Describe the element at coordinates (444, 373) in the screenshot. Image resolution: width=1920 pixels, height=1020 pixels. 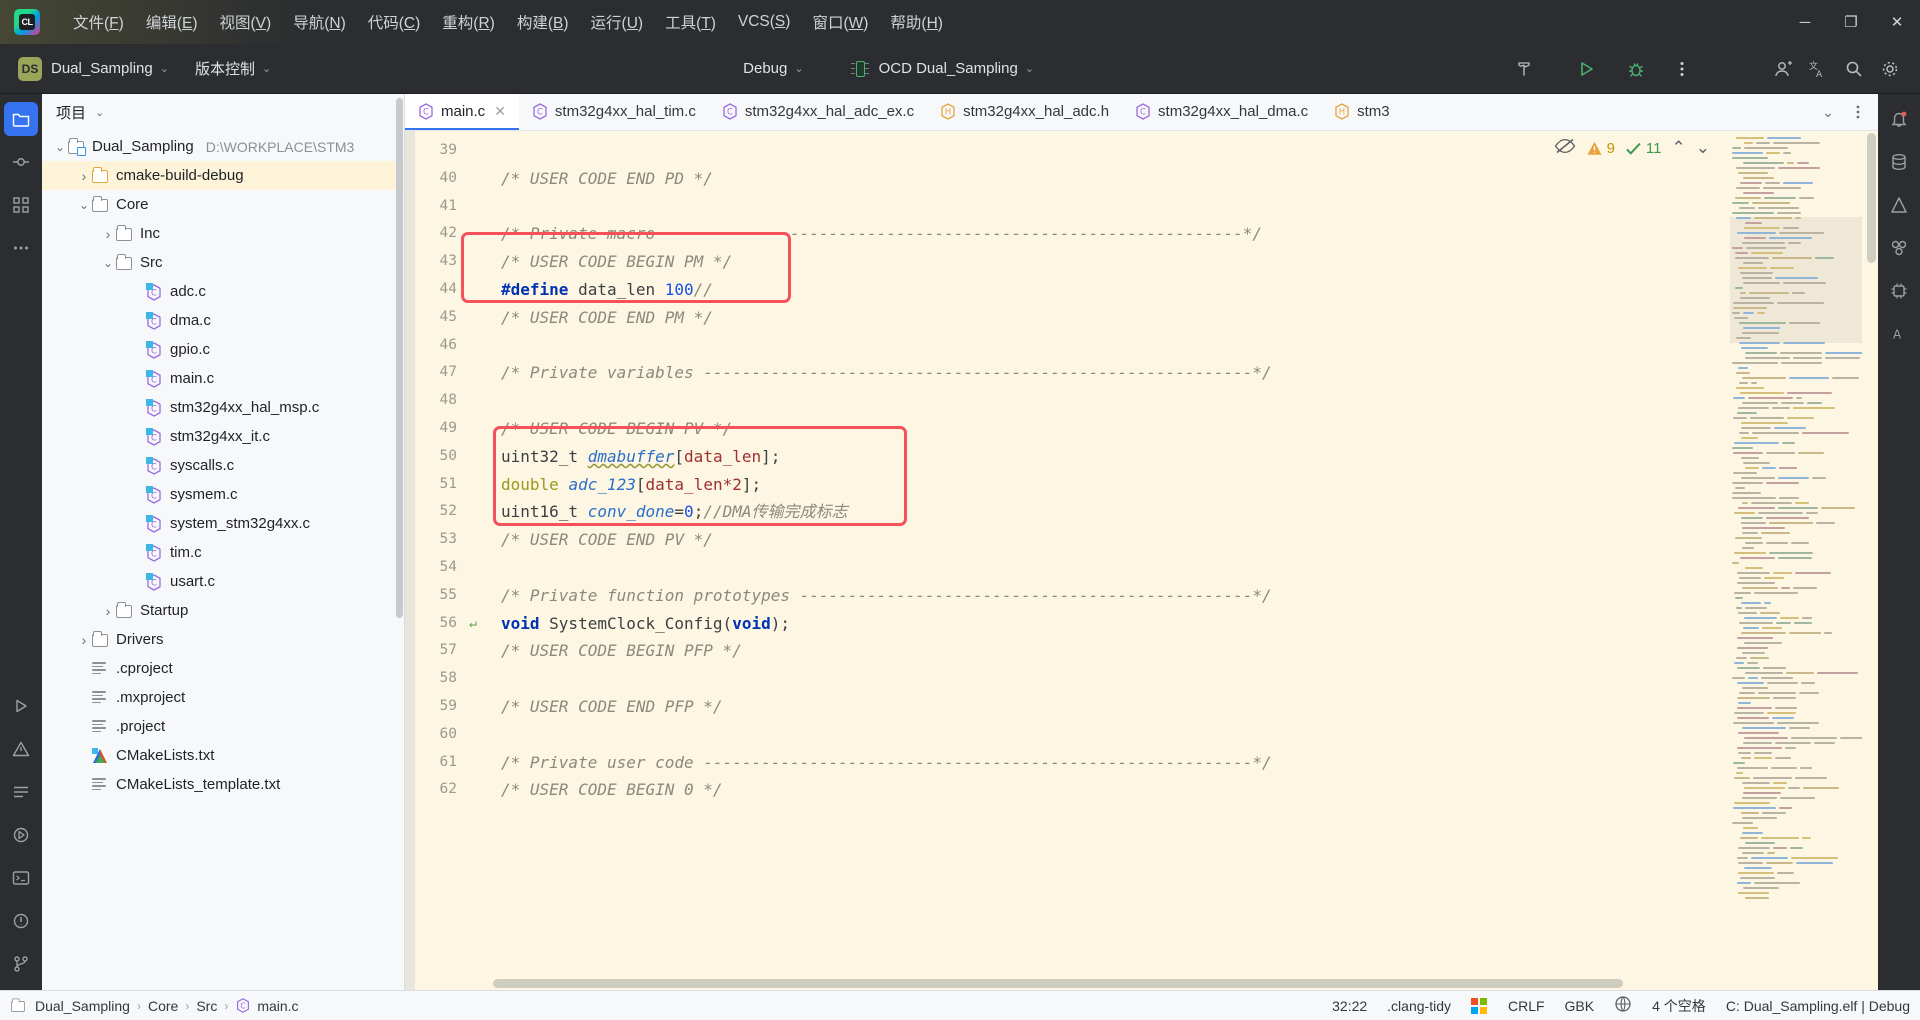
I see `line-number: 47` at that location.